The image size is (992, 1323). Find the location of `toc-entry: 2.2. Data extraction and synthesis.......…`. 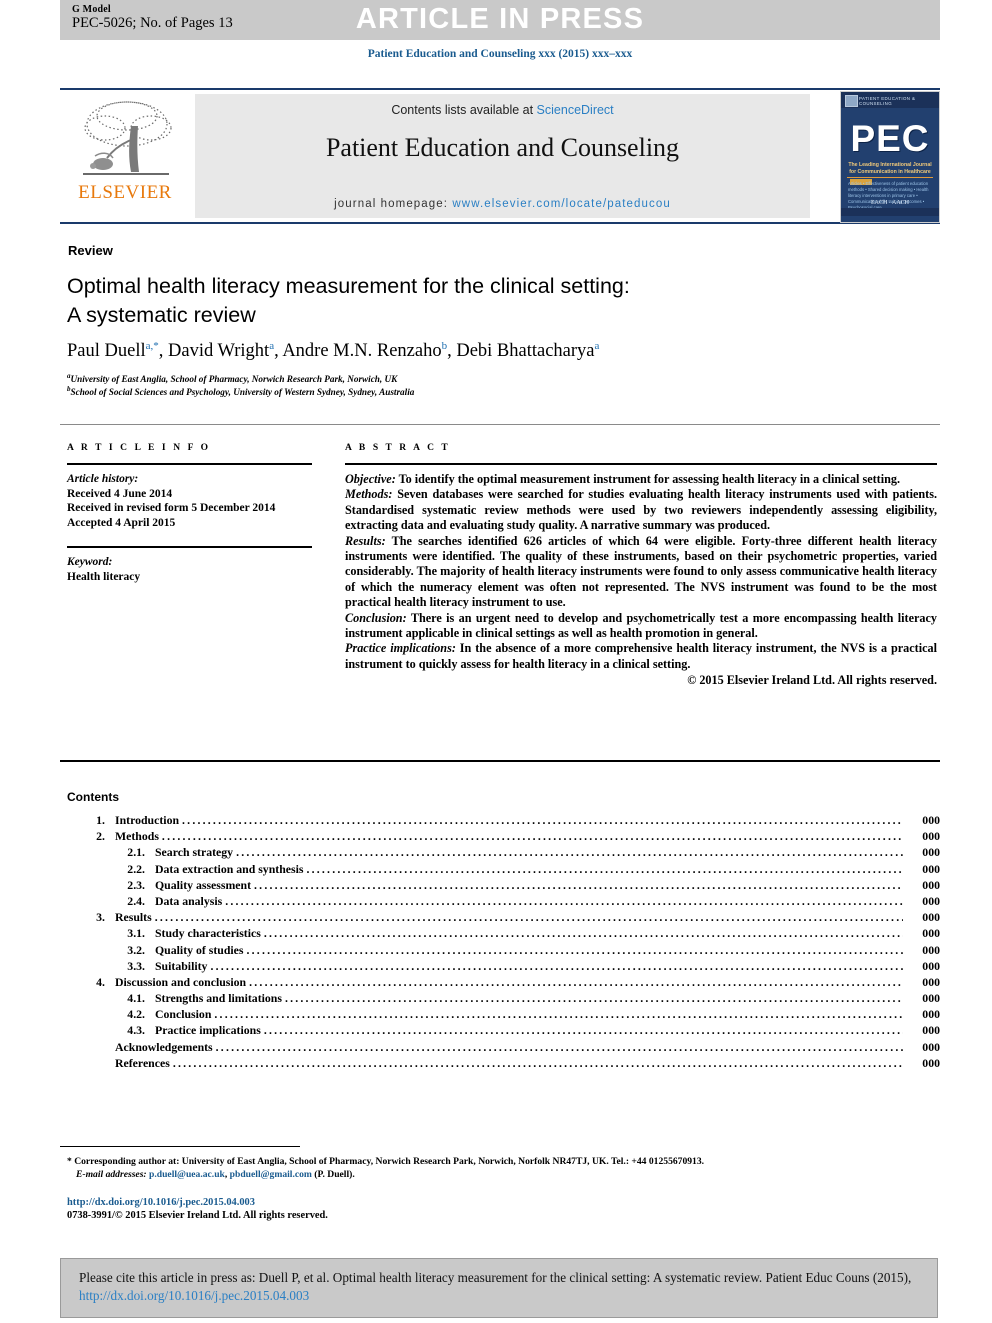

toc-entry: 2.2. Data extraction and synthesis.......… is located at coordinates (503, 870).